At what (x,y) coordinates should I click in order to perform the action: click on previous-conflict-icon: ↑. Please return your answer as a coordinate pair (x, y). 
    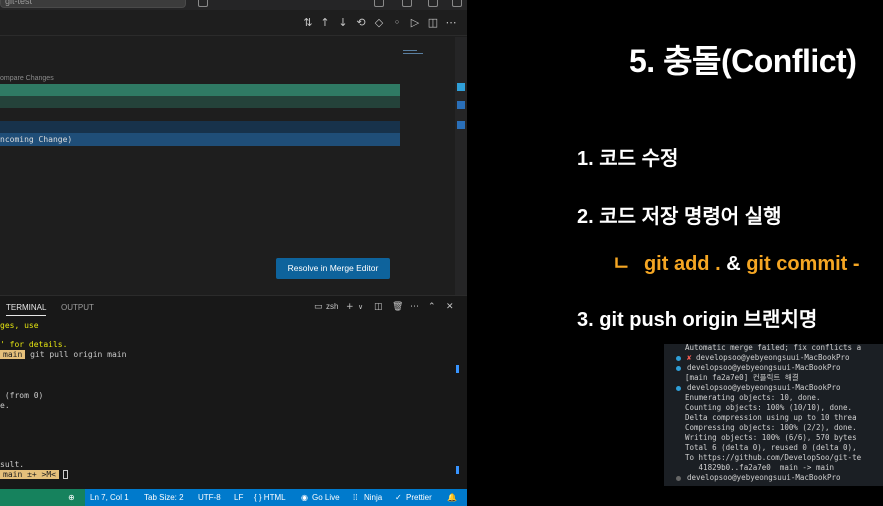
    Looking at the image, I should click on (325, 23).